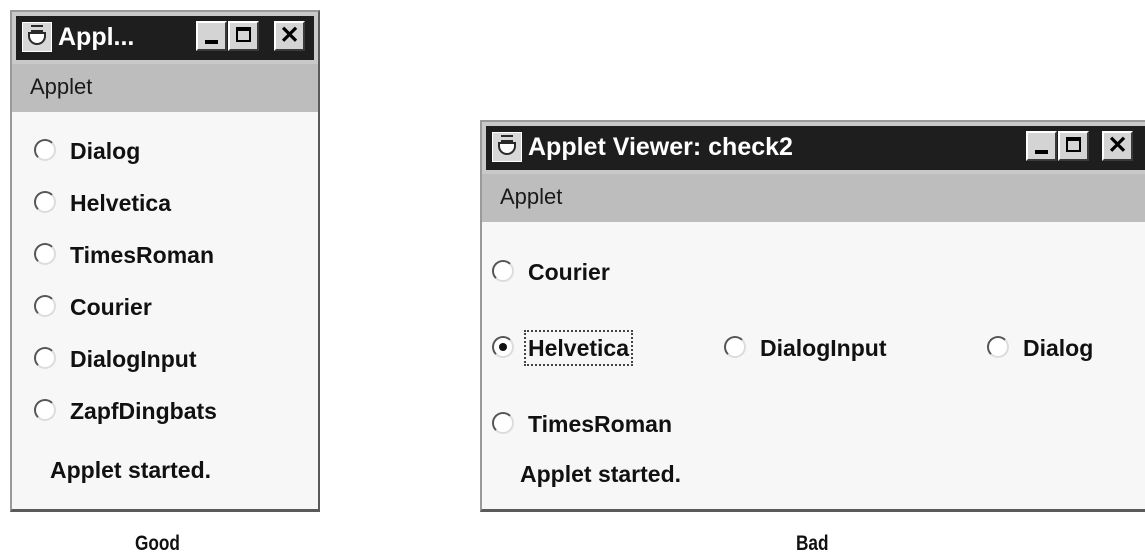 The image size is (1145, 559). I want to click on good-menu-bar: Applet, so click(165, 88).